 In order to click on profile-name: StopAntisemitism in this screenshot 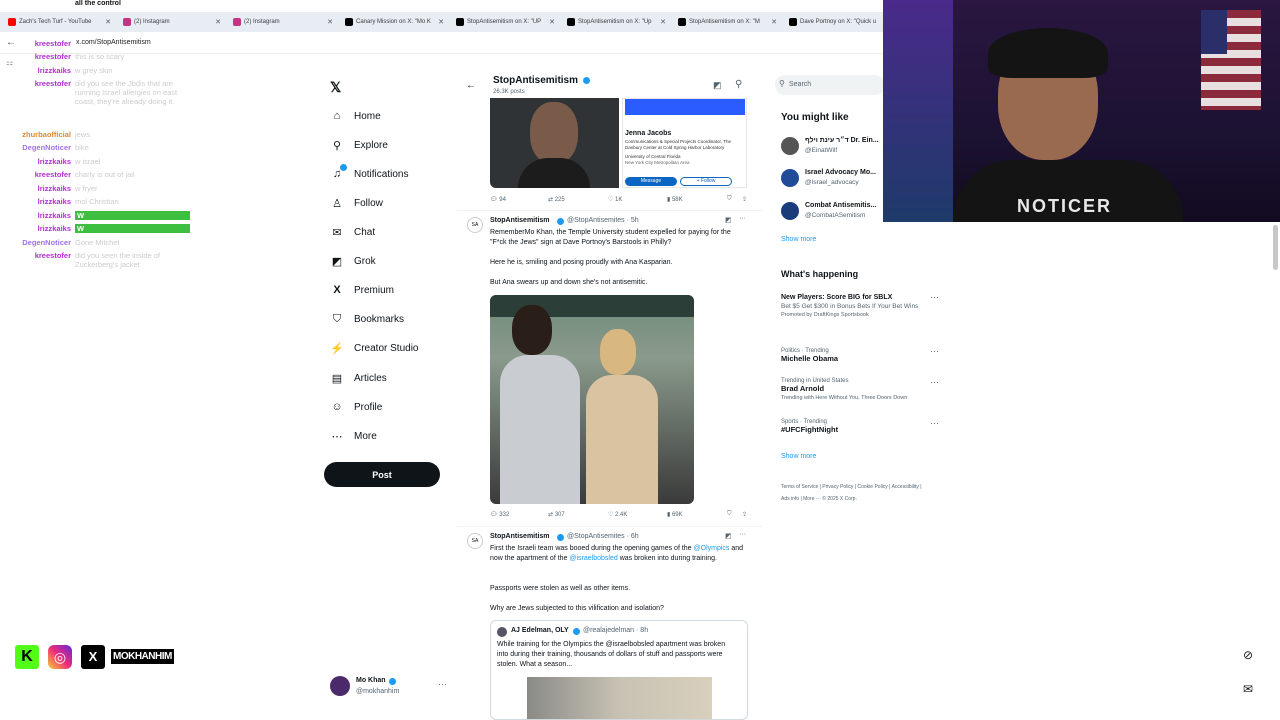, I will do `click(536, 80)`.